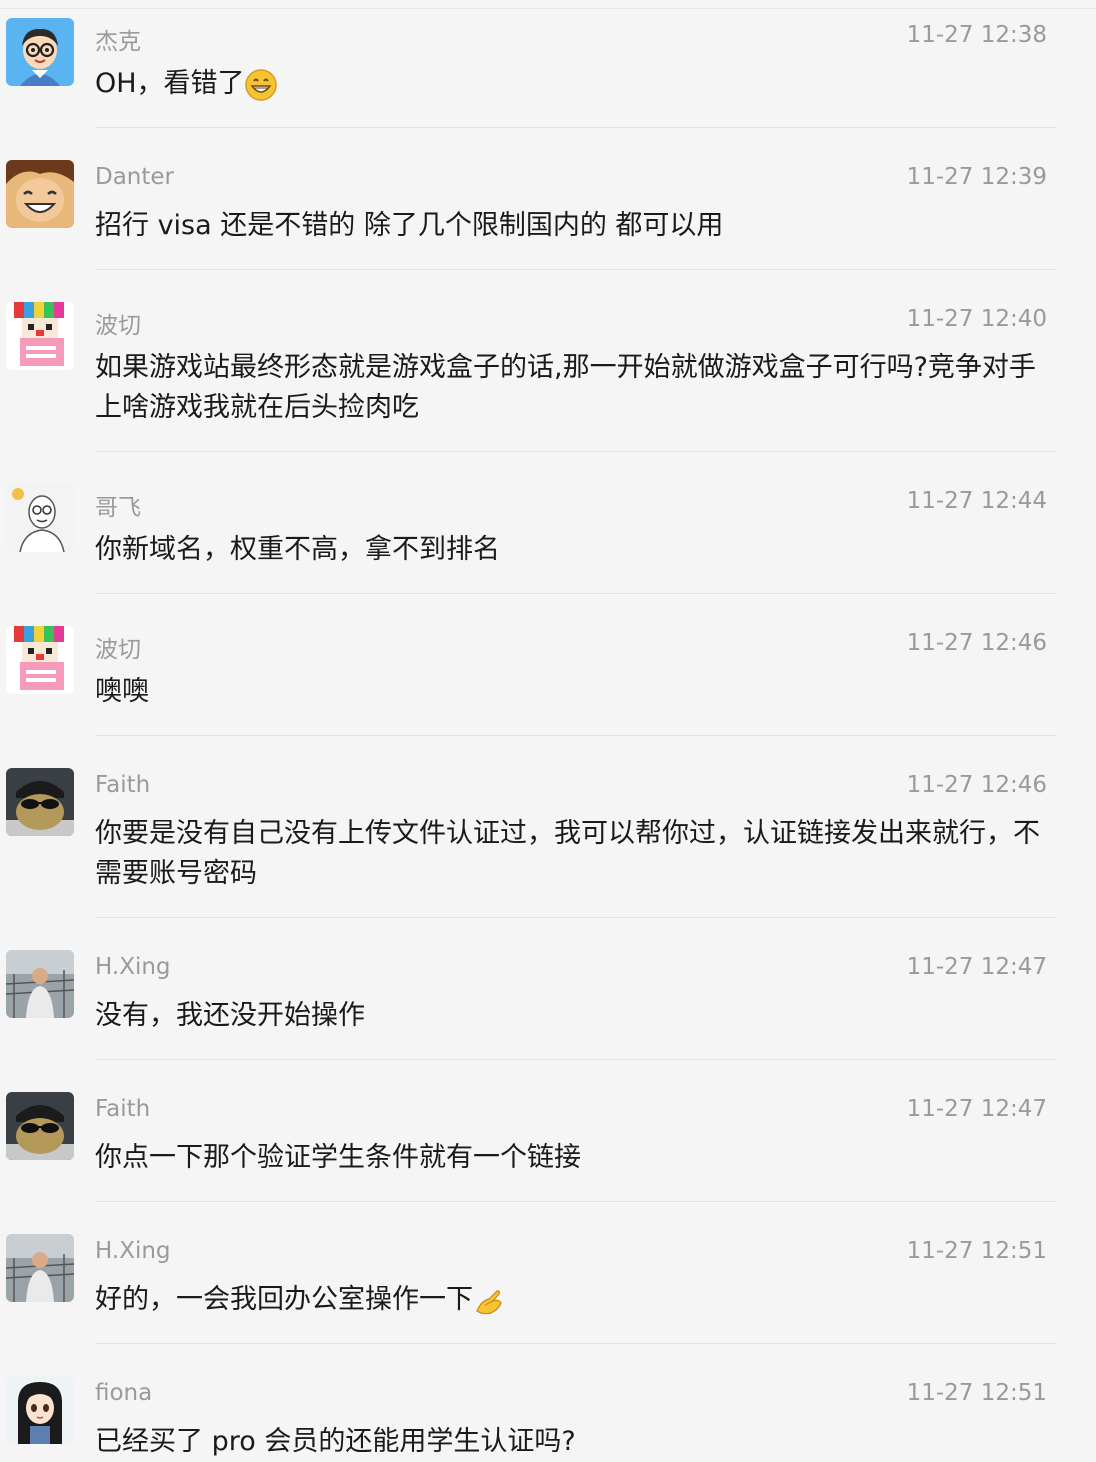 This screenshot has height=1462, width=1096. Describe the element at coordinates (297, 549) in the screenshot. I see `message-text: 你新域名，权重不高，拿不到排名` at that location.